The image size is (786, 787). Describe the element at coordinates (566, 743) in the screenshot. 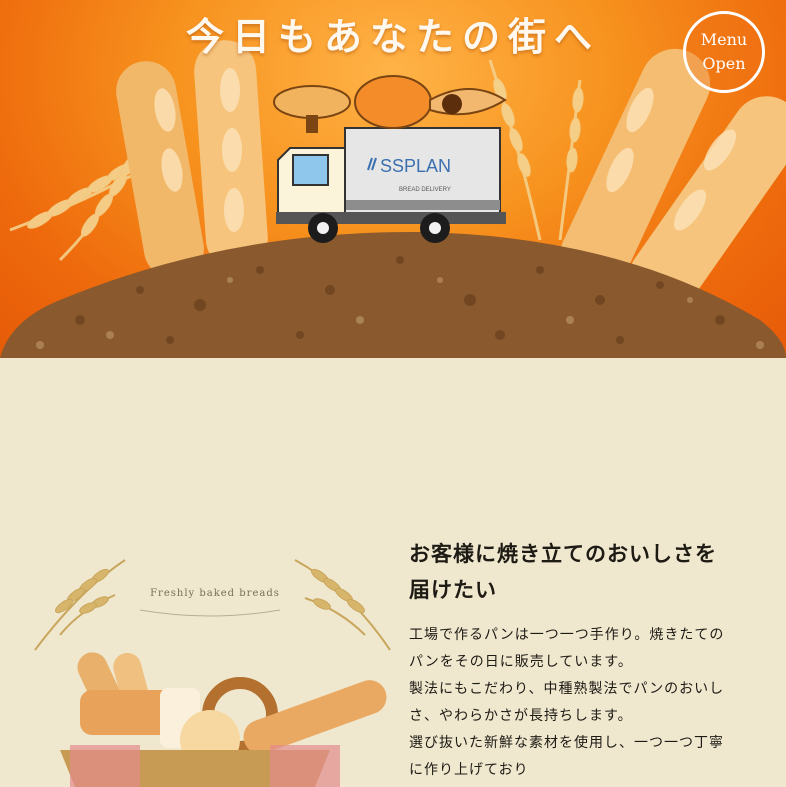

I see `paragraph-line: 選び抜いた新鮮な素材を使用し、一つ一つ丁寧` at that location.